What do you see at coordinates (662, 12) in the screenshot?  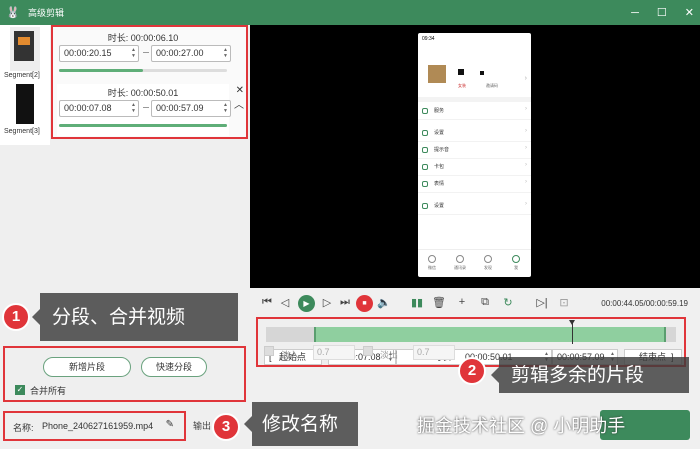 I see `maximize-icon: ☐` at bounding box center [662, 12].